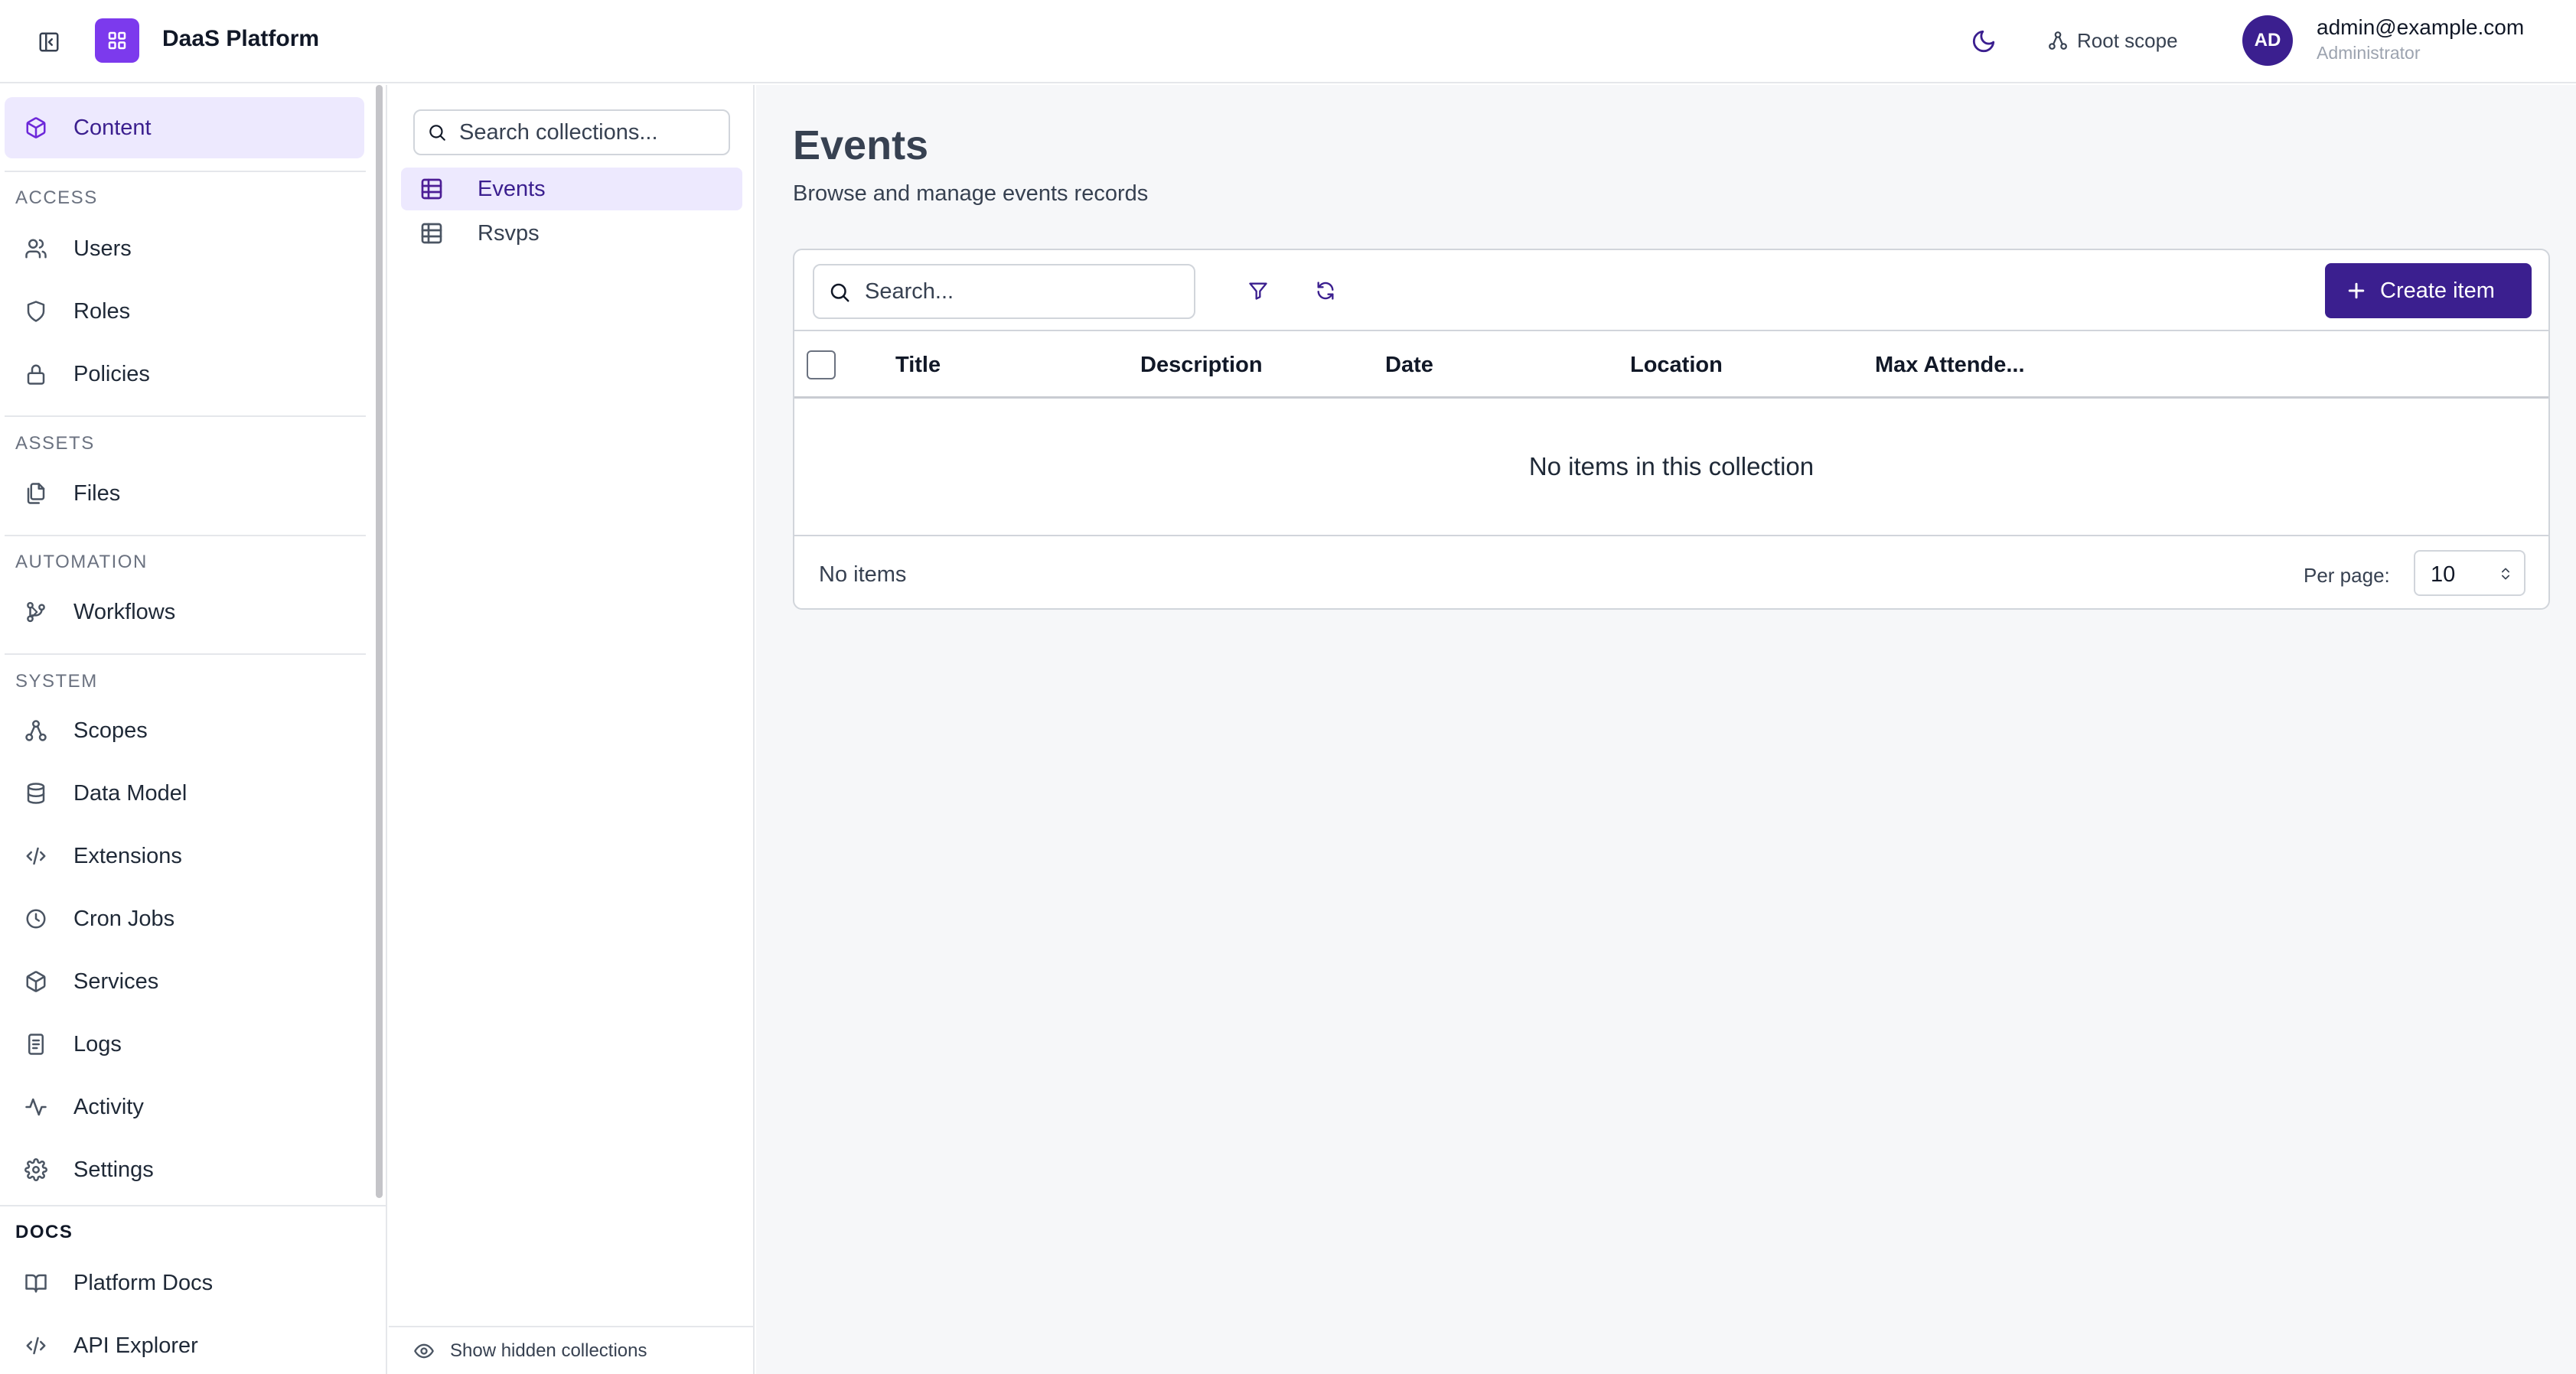 The image size is (2576, 1374). What do you see at coordinates (2356, 290) in the screenshot?
I see `plus-icon` at bounding box center [2356, 290].